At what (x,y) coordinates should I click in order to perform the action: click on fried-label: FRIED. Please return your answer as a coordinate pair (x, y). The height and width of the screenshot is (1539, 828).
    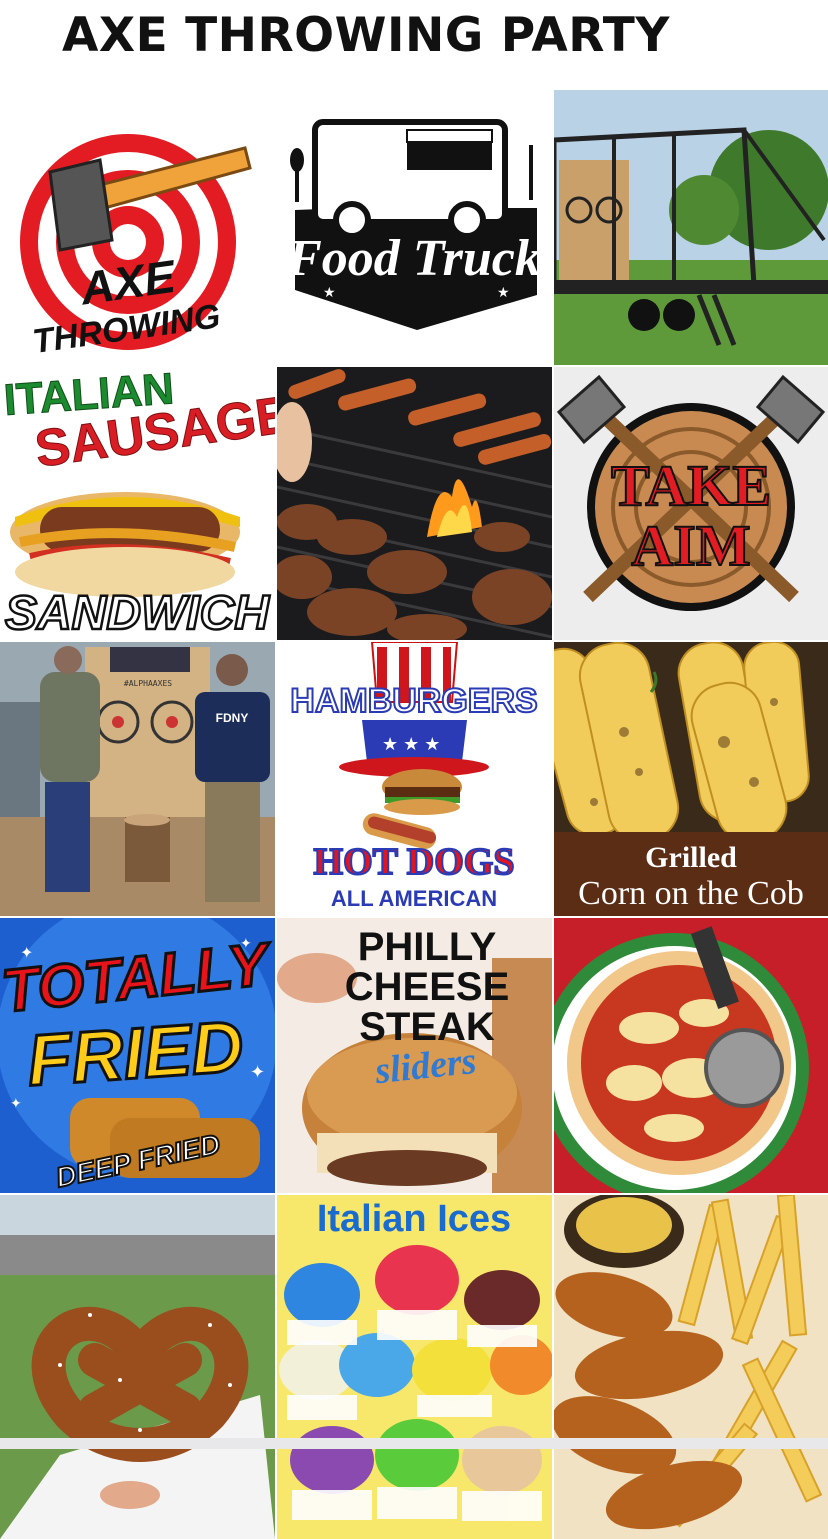
    Looking at the image, I should click on (135, 1054).